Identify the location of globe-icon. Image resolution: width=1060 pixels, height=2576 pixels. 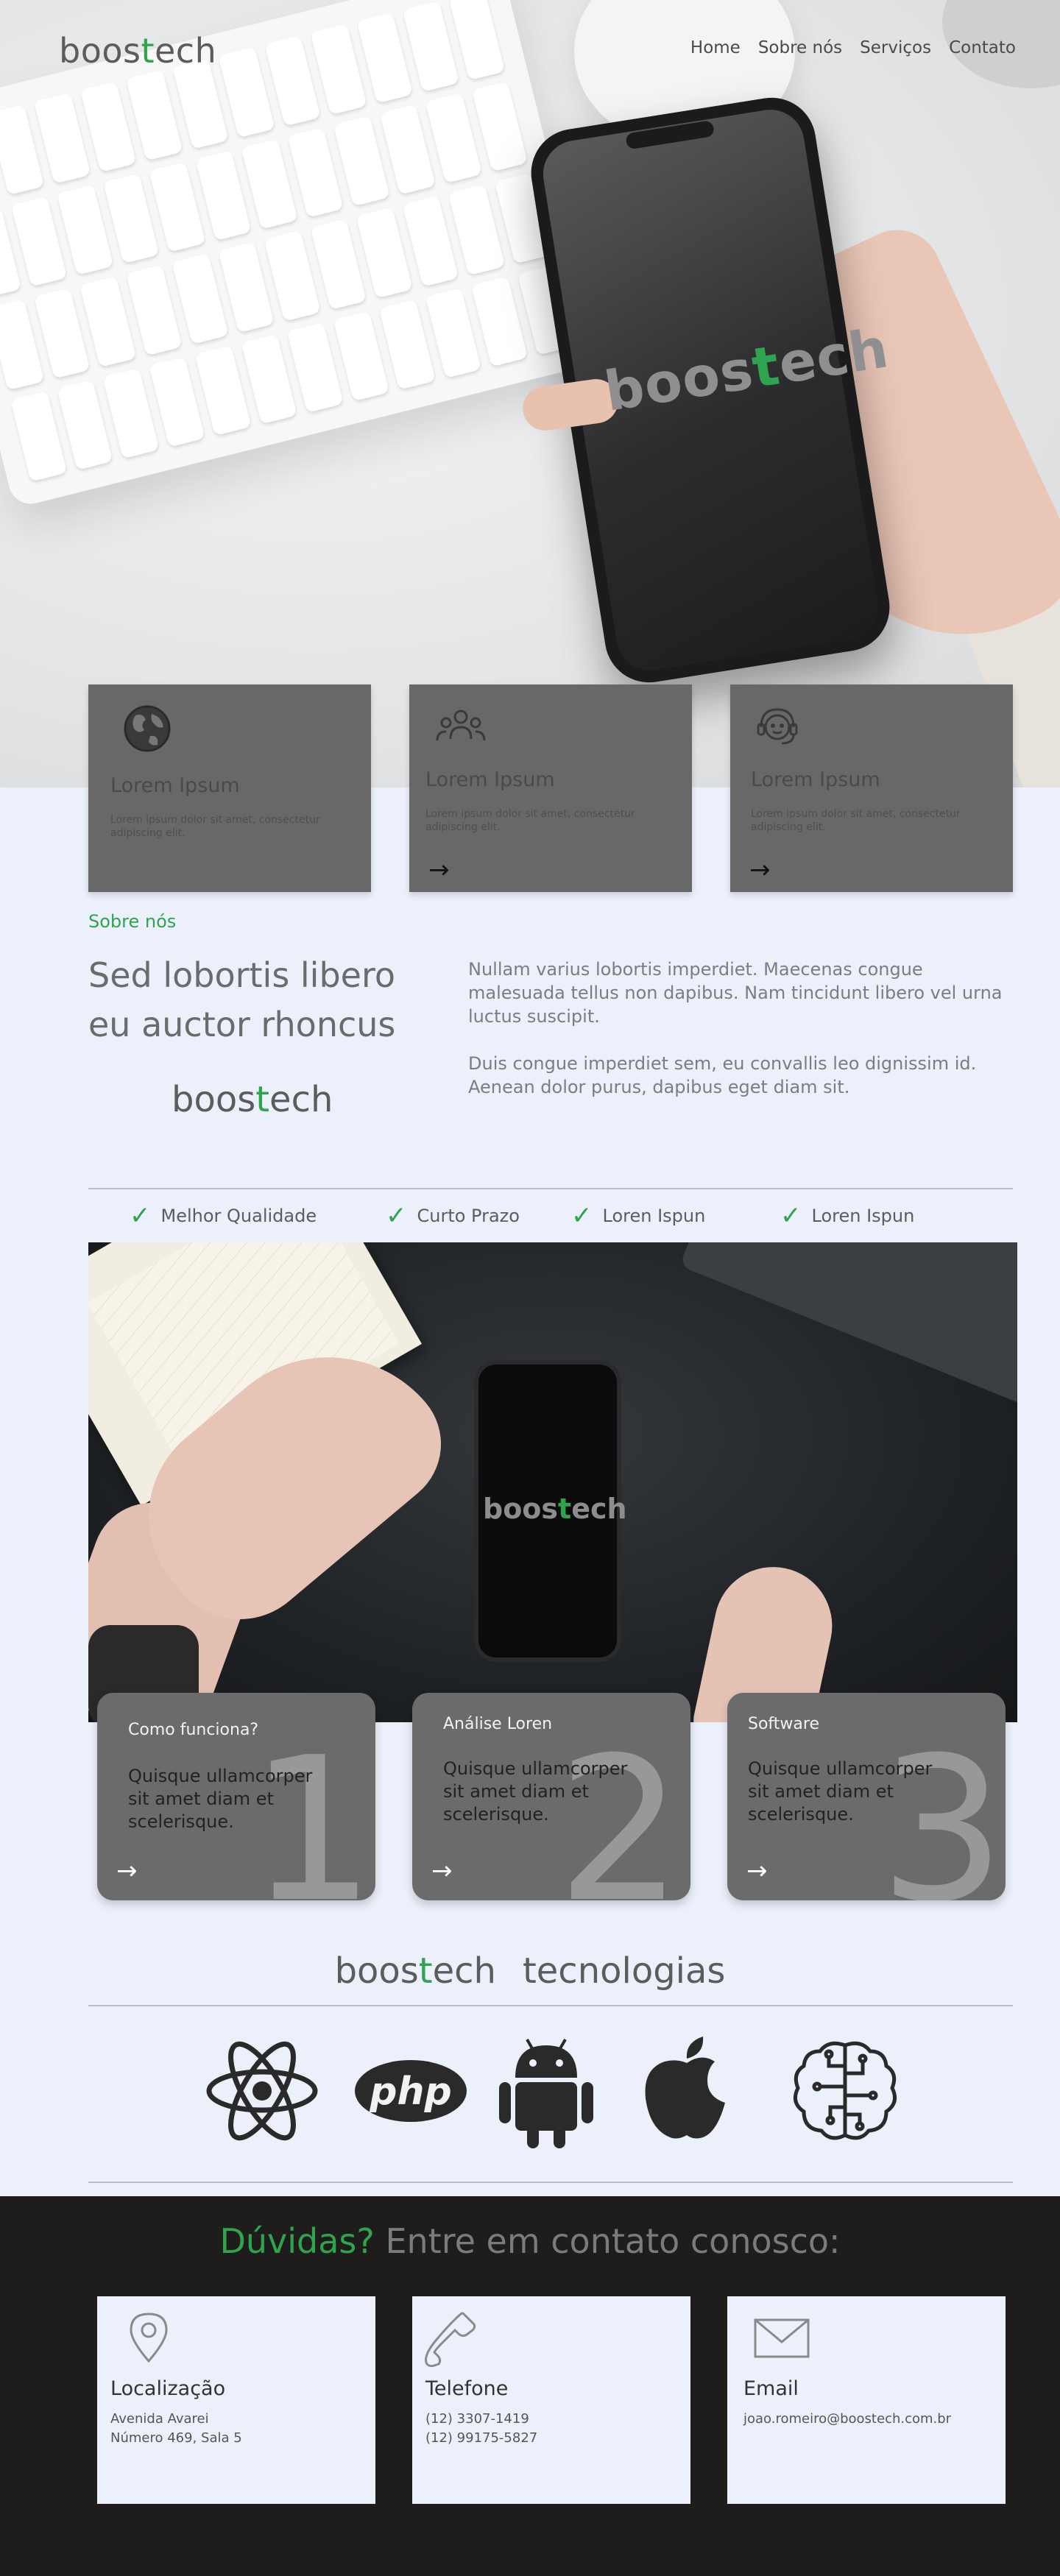
(147, 728).